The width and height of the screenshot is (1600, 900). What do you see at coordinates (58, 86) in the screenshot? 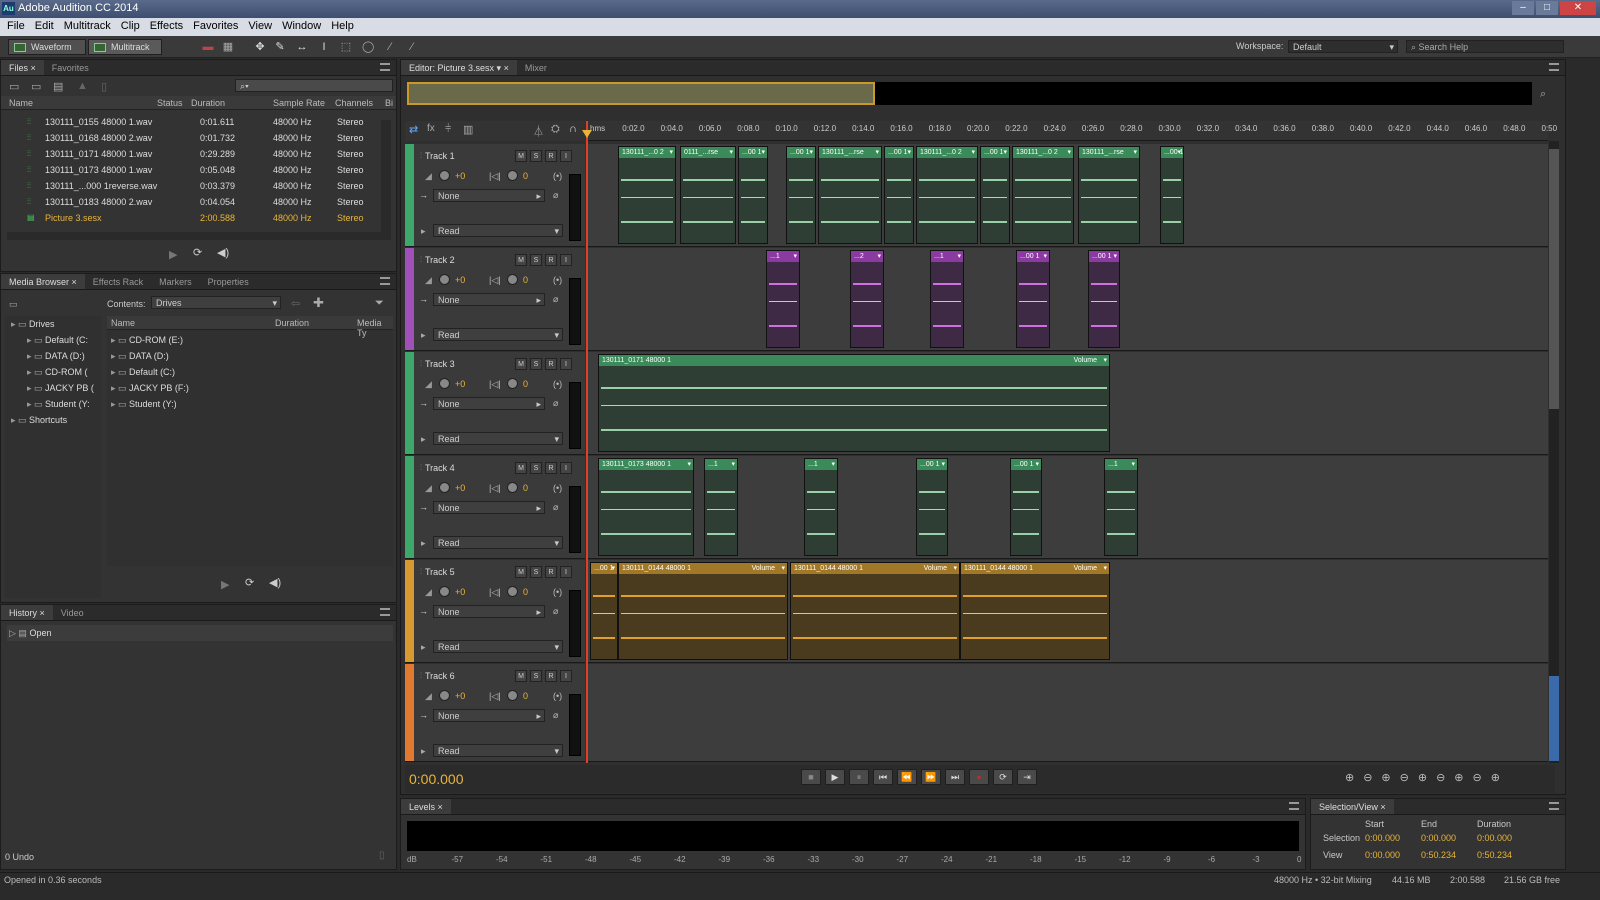
I see `new-file-icon: ▤` at bounding box center [58, 86].